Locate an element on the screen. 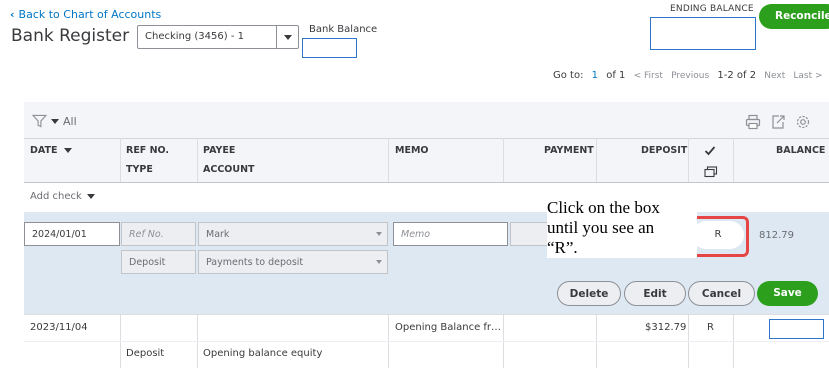 The height and width of the screenshot is (368, 829). column-header-account: ACCOUNT is located at coordinates (229, 169).